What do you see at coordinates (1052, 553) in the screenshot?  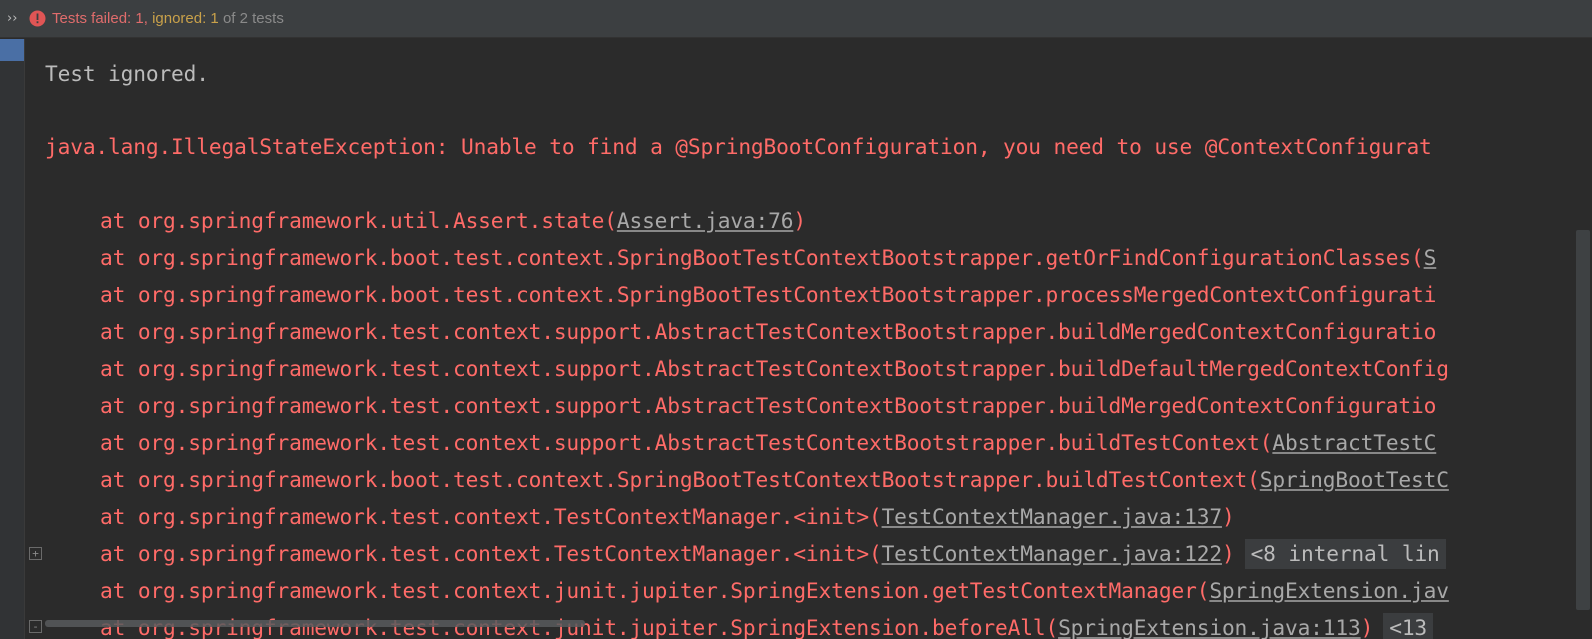 I see `source-link: TestContextManager.java:122` at bounding box center [1052, 553].